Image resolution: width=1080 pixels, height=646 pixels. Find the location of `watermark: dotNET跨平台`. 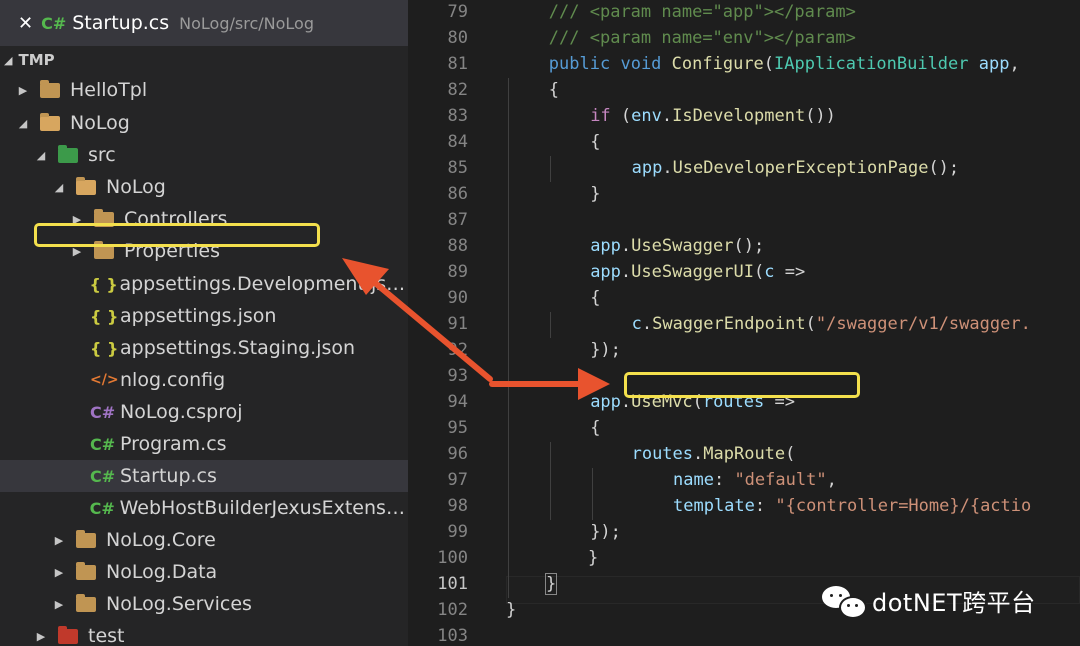

watermark: dotNET跨平台 is located at coordinates (929, 600).